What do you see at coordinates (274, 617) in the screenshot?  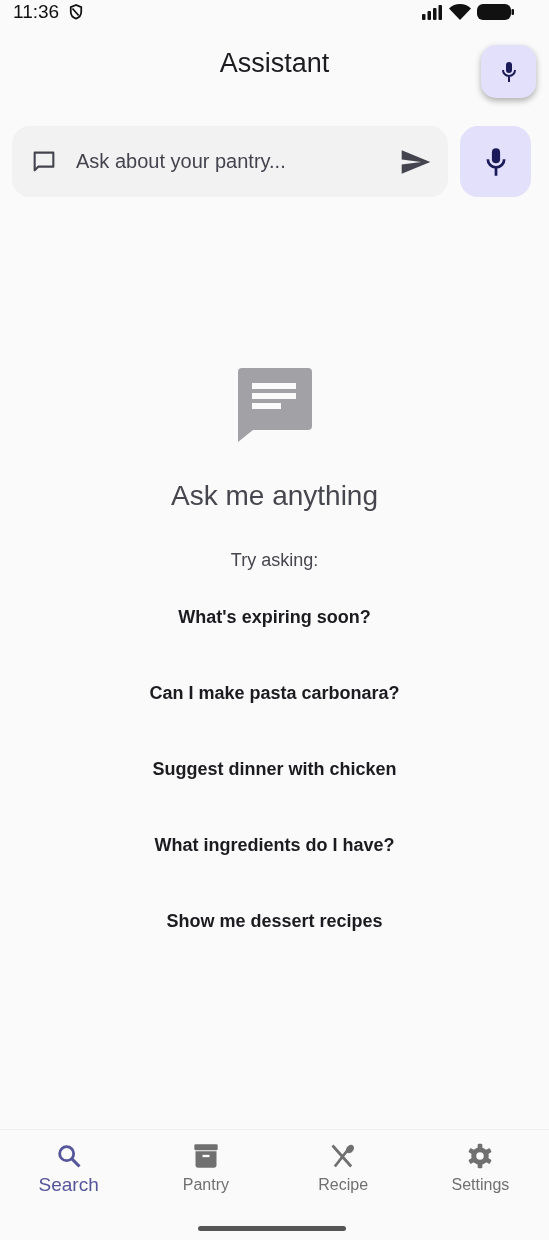 I see `suggestion-button: What's expiring soon?` at bounding box center [274, 617].